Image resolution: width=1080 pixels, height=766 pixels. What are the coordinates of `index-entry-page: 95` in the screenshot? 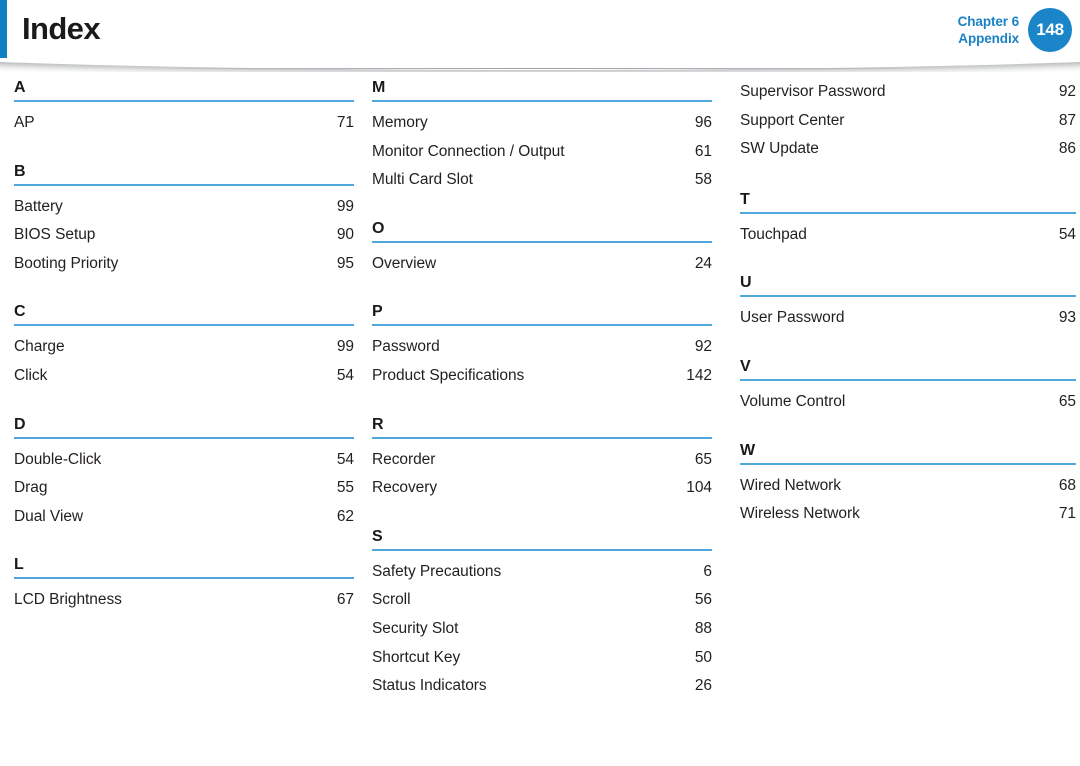 It's located at (345, 263).